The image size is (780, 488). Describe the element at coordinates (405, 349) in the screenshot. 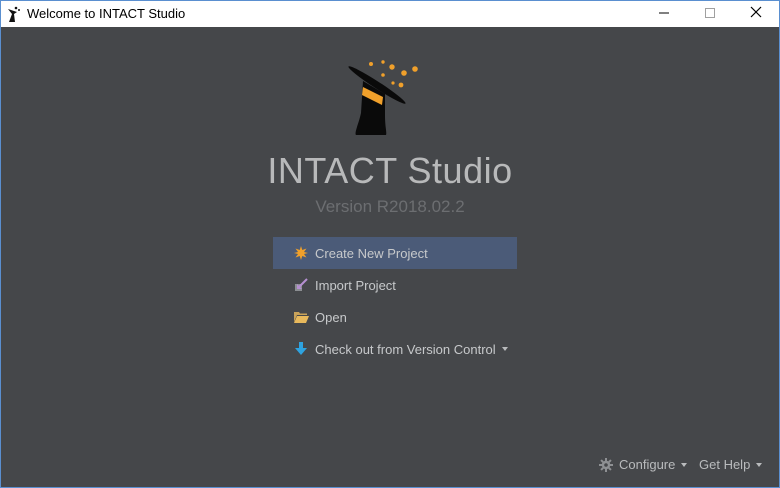

I see `checkout-vcs-label: Check out from Version Control` at that location.